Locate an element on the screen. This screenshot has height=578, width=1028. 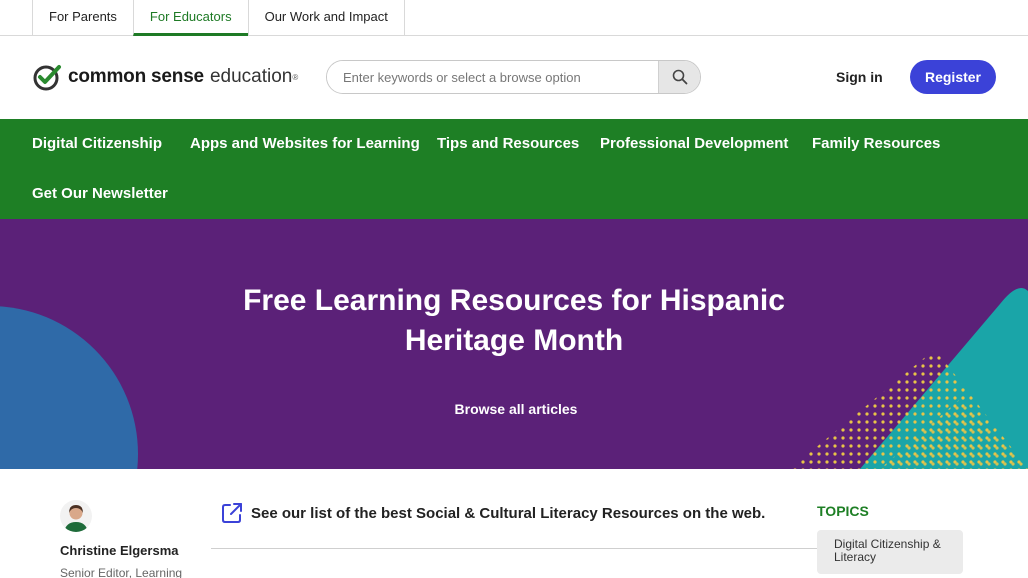
search-button is located at coordinates (679, 77).